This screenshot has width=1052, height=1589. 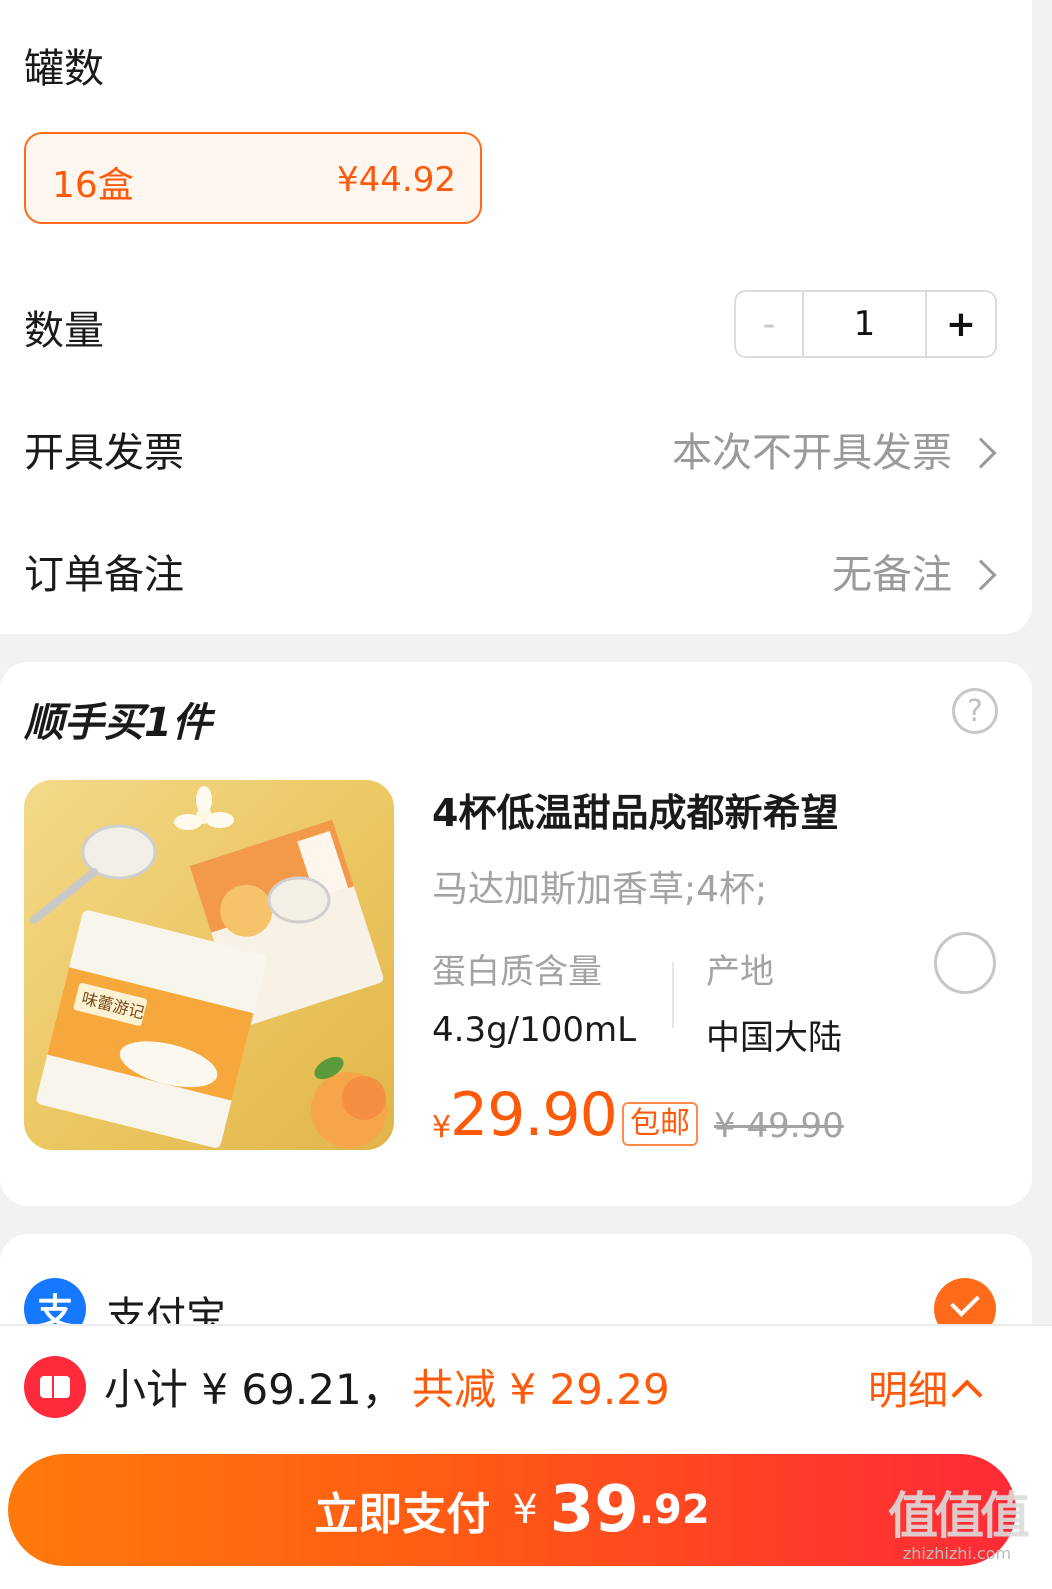 I want to click on quantity-label: 数量, so click(x=64, y=331).